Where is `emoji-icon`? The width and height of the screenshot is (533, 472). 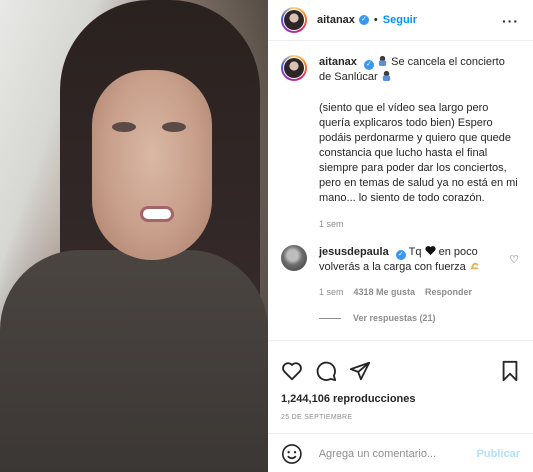
emoji-icon is located at coordinates (292, 454).